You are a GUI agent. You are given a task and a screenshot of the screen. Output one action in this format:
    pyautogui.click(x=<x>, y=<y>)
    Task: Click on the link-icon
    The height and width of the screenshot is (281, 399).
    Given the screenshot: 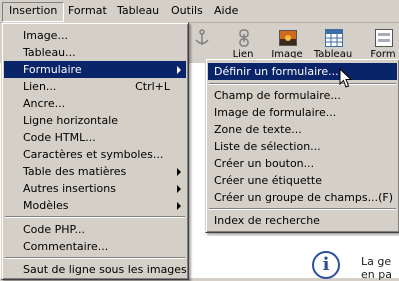 What is the action you would take?
    pyautogui.click(x=244, y=38)
    